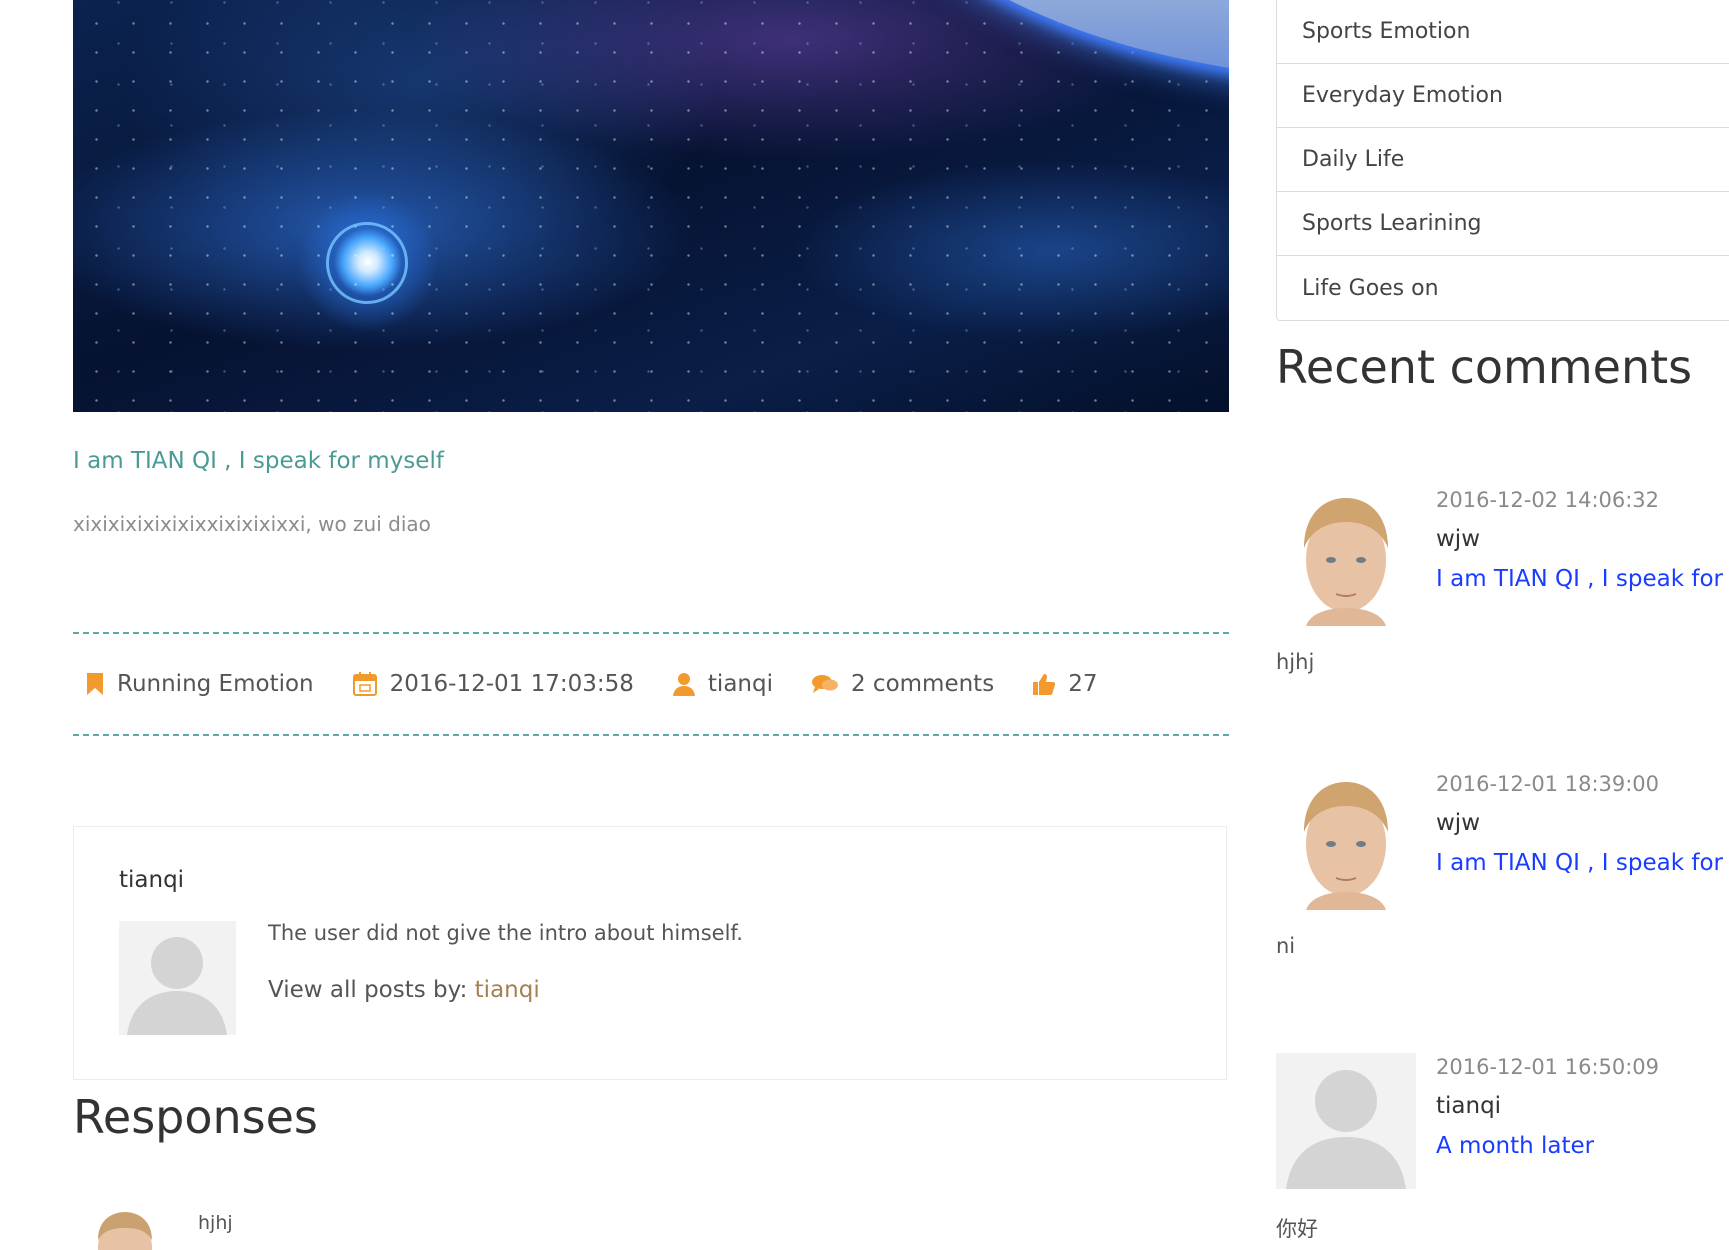  I want to click on recent-comments-heading: Recent comments, so click(1484, 367).